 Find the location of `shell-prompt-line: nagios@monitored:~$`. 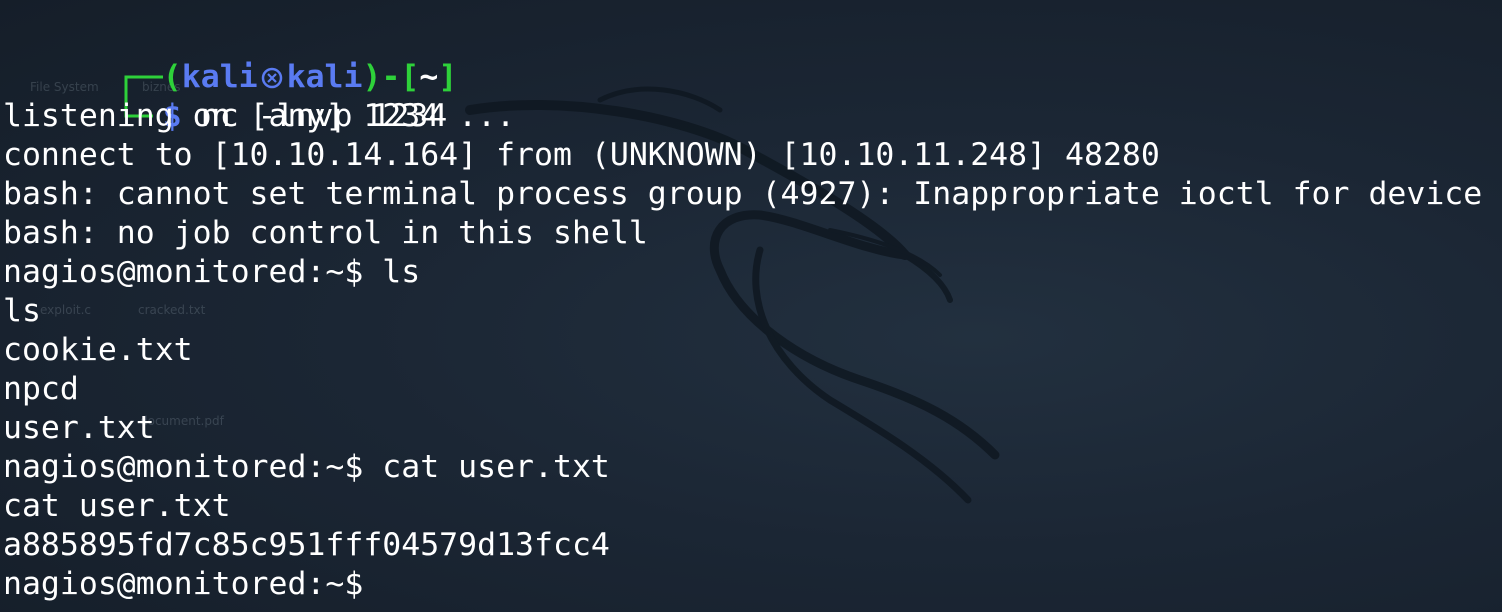

shell-prompt-line: nagios@monitored:~$ is located at coordinates (752, 584).